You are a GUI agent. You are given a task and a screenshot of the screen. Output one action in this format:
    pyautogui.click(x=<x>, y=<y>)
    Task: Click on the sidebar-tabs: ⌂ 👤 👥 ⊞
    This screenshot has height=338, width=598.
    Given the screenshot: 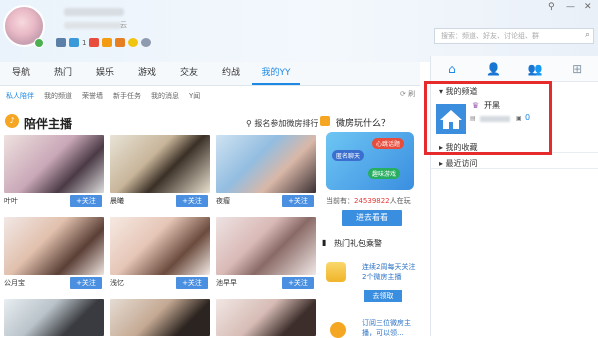 What is the action you would take?
    pyautogui.click(x=514, y=69)
    